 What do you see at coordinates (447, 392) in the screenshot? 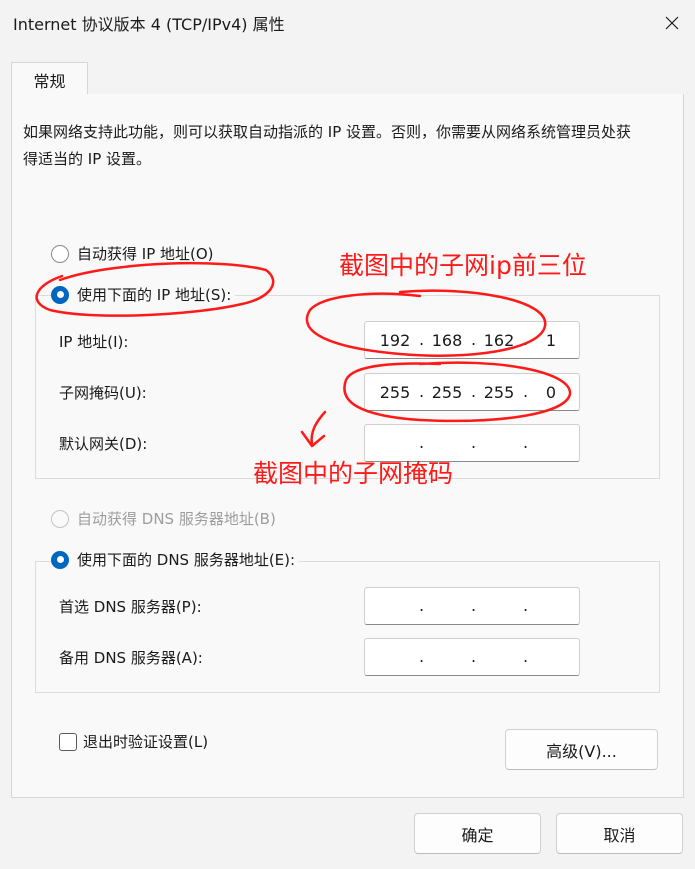
I see `mask-octet-2: 255` at bounding box center [447, 392].